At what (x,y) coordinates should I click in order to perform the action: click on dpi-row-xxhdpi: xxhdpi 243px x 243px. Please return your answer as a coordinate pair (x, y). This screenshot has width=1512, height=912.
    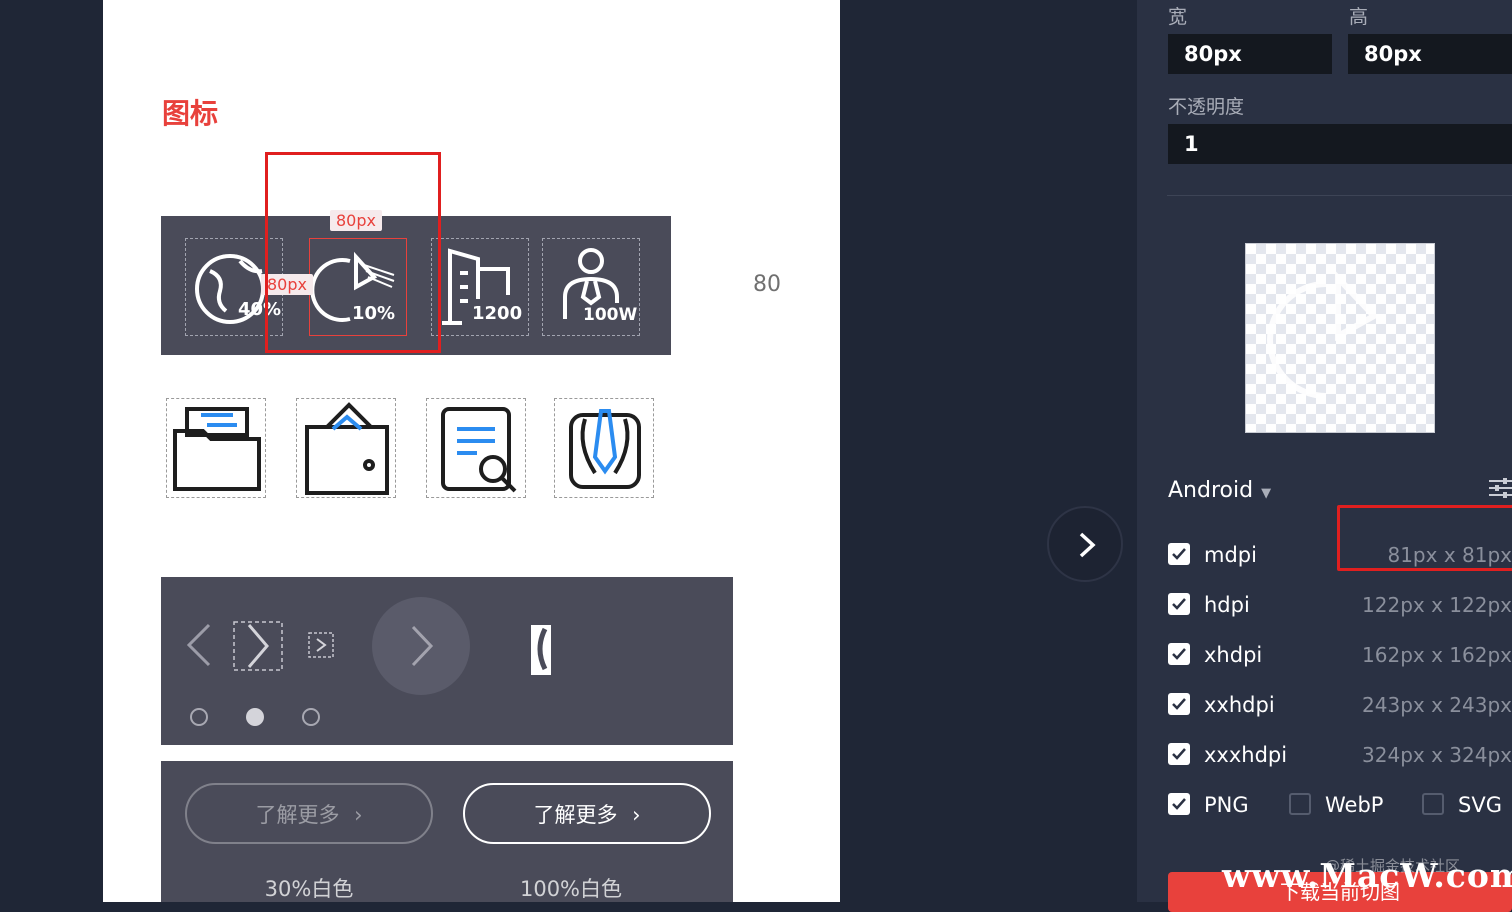
    Looking at the image, I should click on (1340, 705).